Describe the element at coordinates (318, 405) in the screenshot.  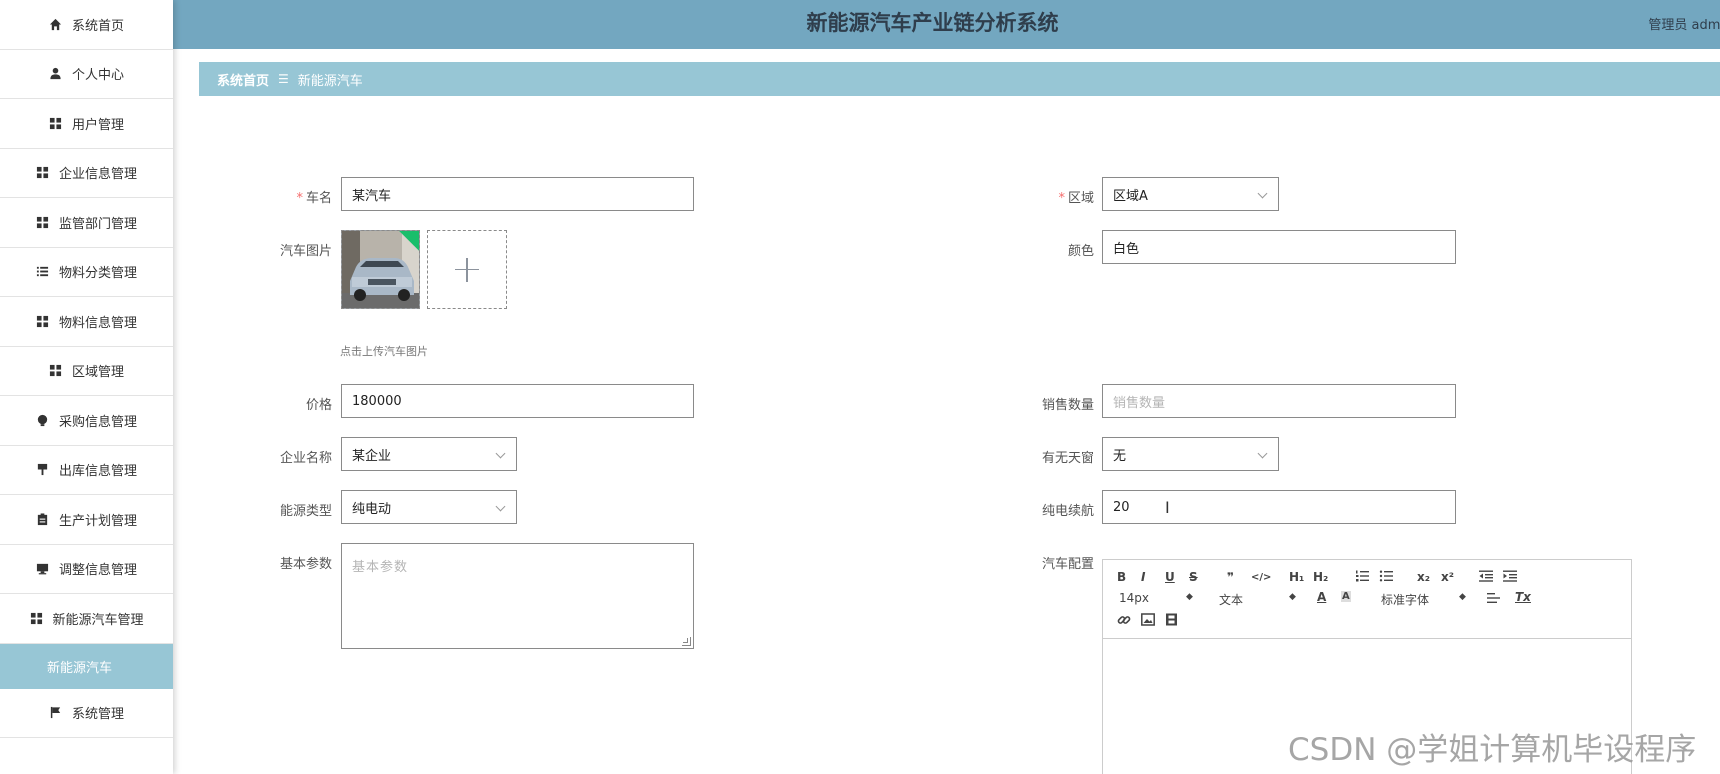
I see `price-label: 价格` at that location.